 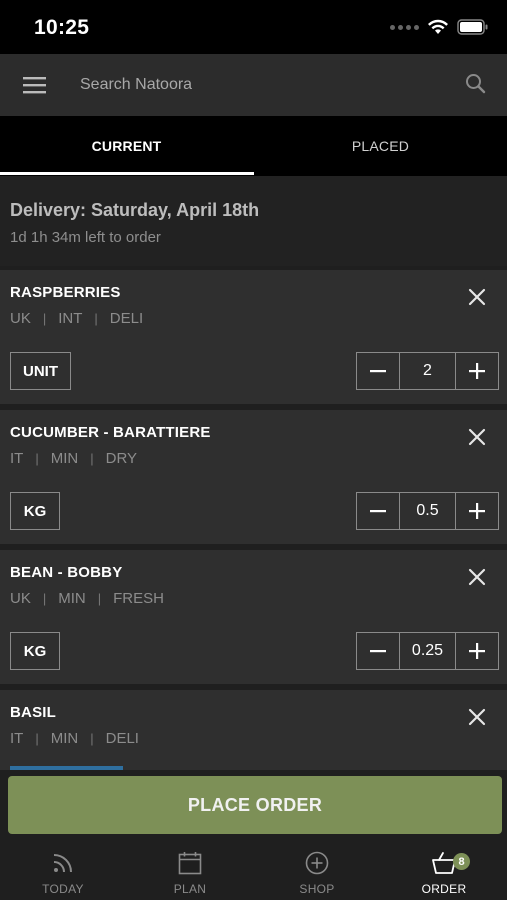 What do you see at coordinates (65, 292) in the screenshot?
I see `item-name: RASPBERRIES` at bounding box center [65, 292].